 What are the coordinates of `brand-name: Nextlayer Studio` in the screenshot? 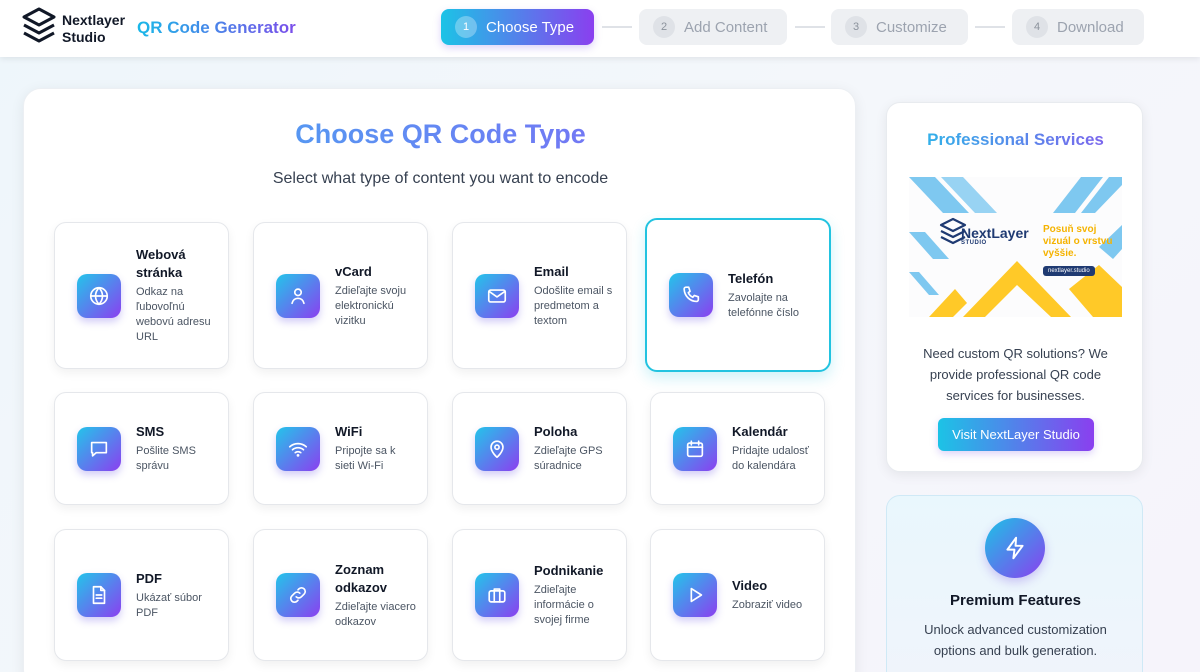 It's located at (93, 29).